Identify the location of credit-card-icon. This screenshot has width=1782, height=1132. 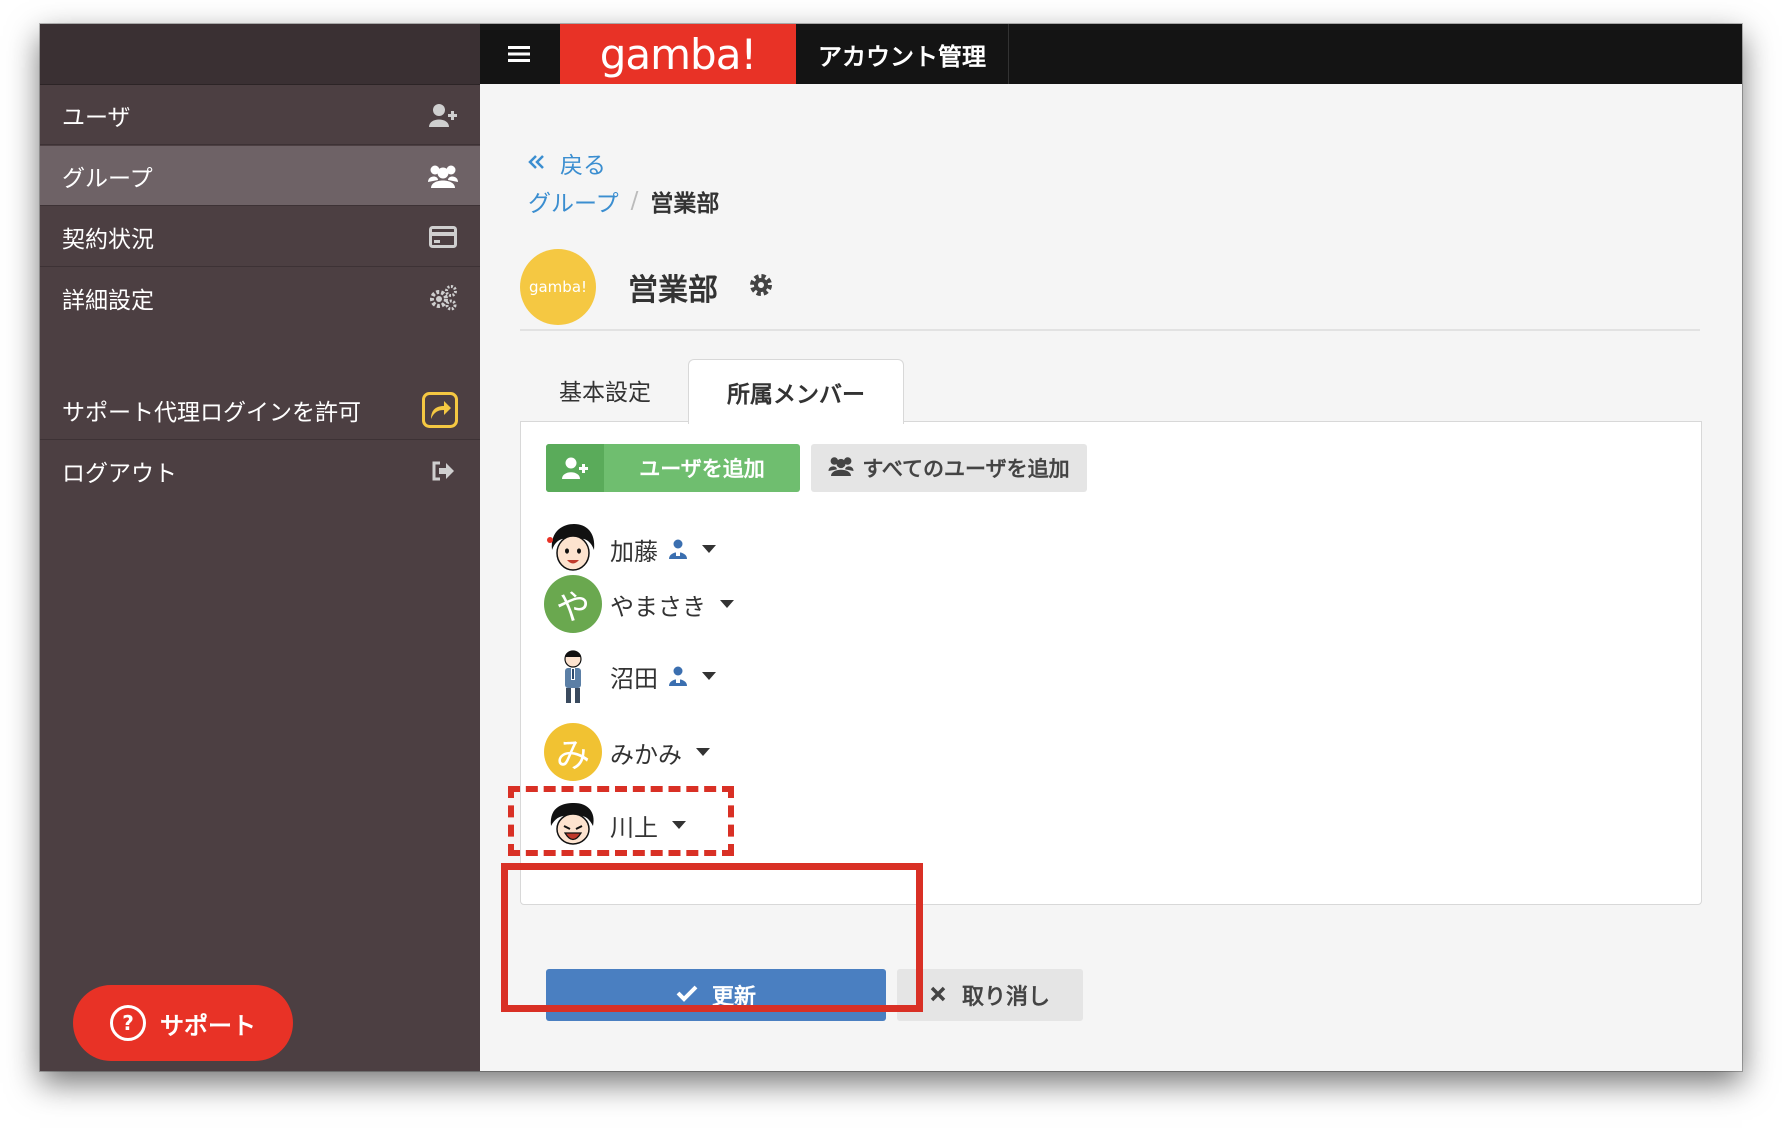
(443, 237).